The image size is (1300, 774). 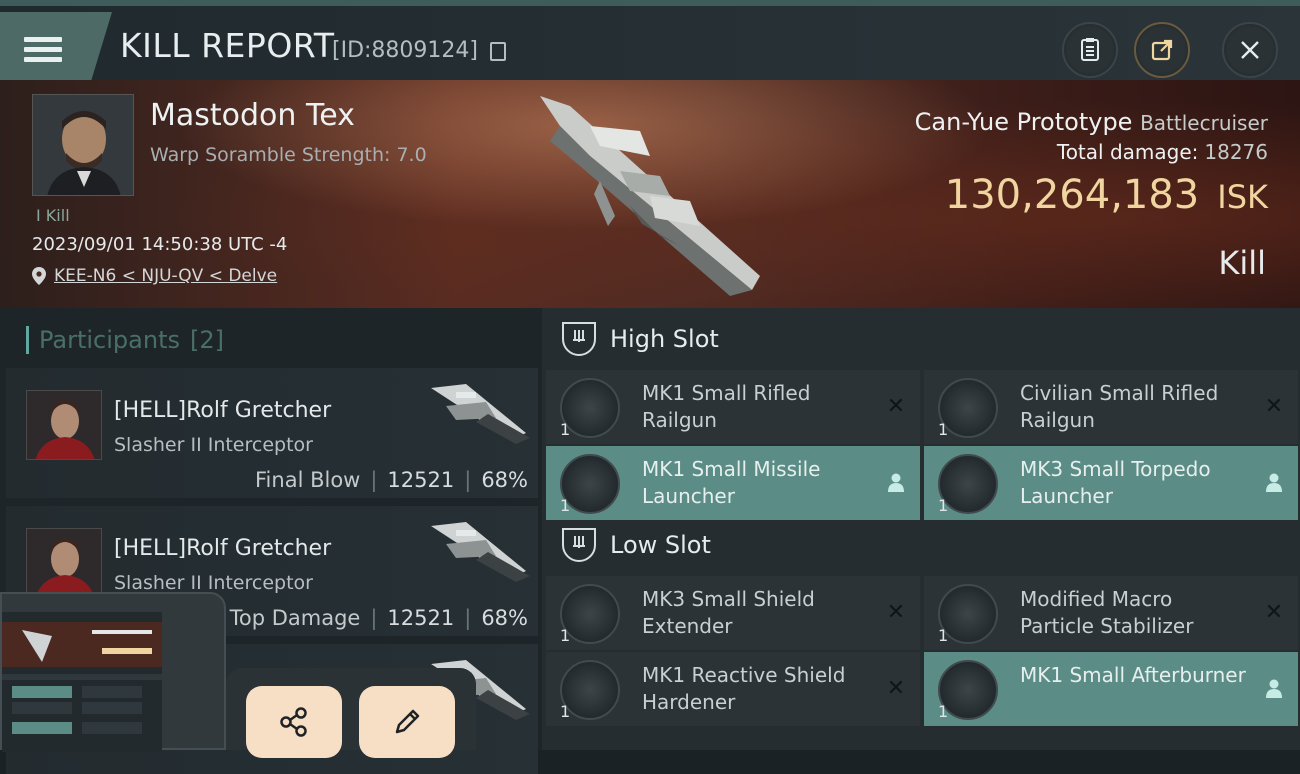 I want to click on module-slot: 1 MK3 Small Torpedo Launcher, so click(x=1111, y=483).